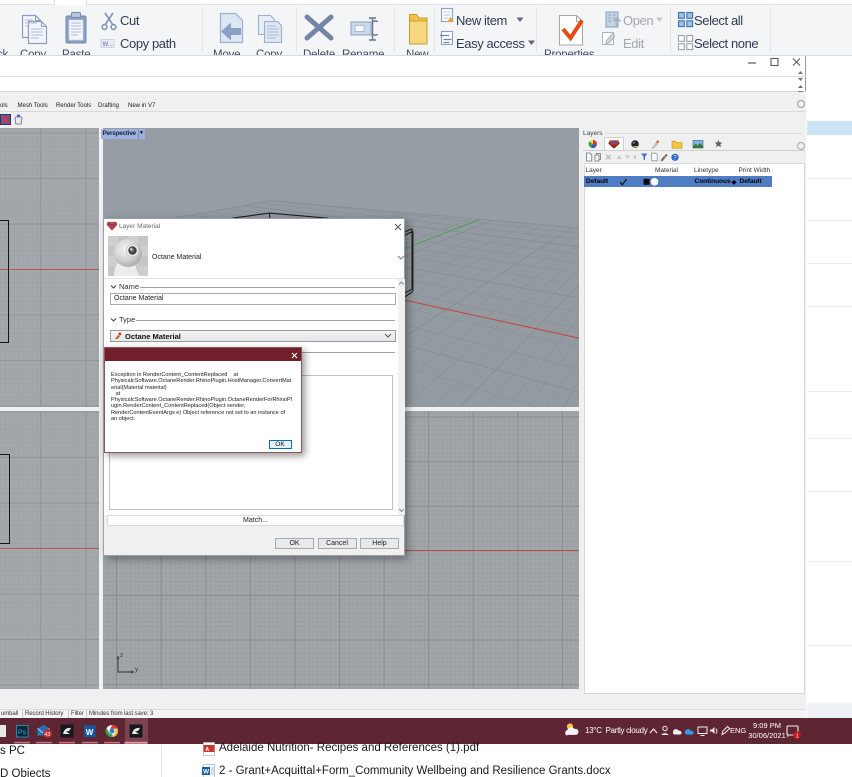  Describe the element at coordinates (207, 750) in the screenshot. I see `svg-text: A` at that location.